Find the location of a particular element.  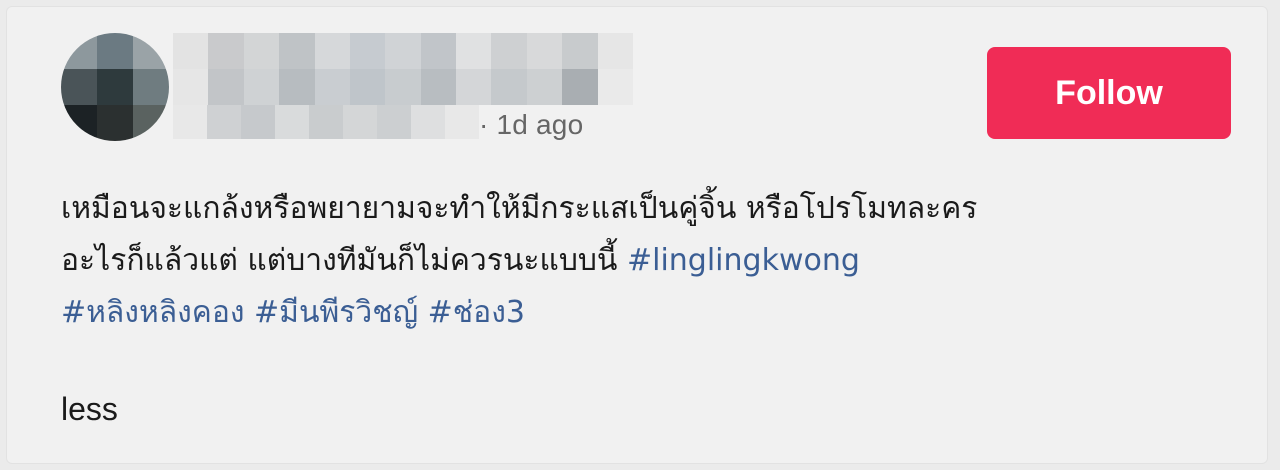

hashtag-link: #linglingkwong is located at coordinates (743, 260).